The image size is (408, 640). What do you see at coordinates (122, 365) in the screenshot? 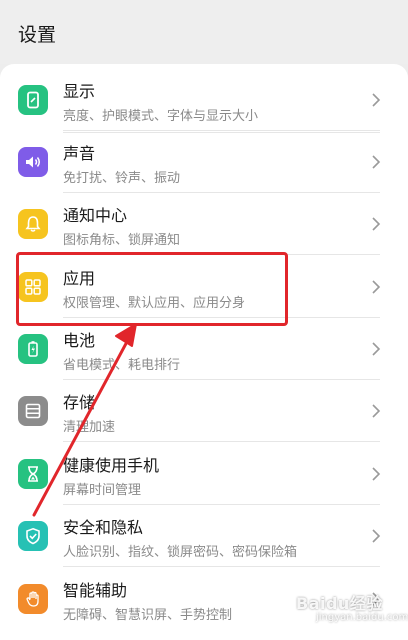
I see `item-subtitle: 省电模式、耗电排行` at bounding box center [122, 365].